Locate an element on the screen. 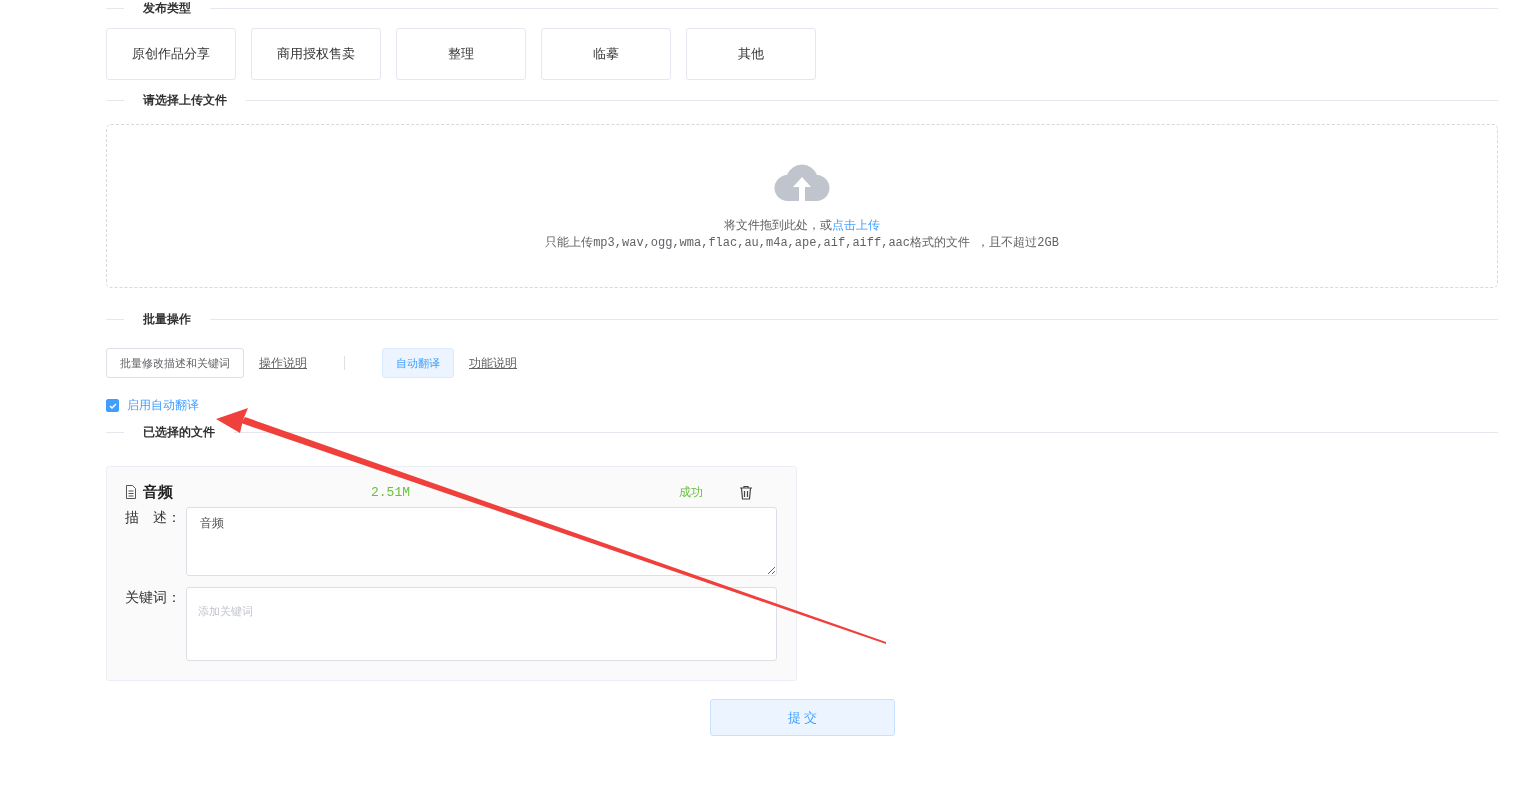  file-name: 音频 is located at coordinates (158, 492).